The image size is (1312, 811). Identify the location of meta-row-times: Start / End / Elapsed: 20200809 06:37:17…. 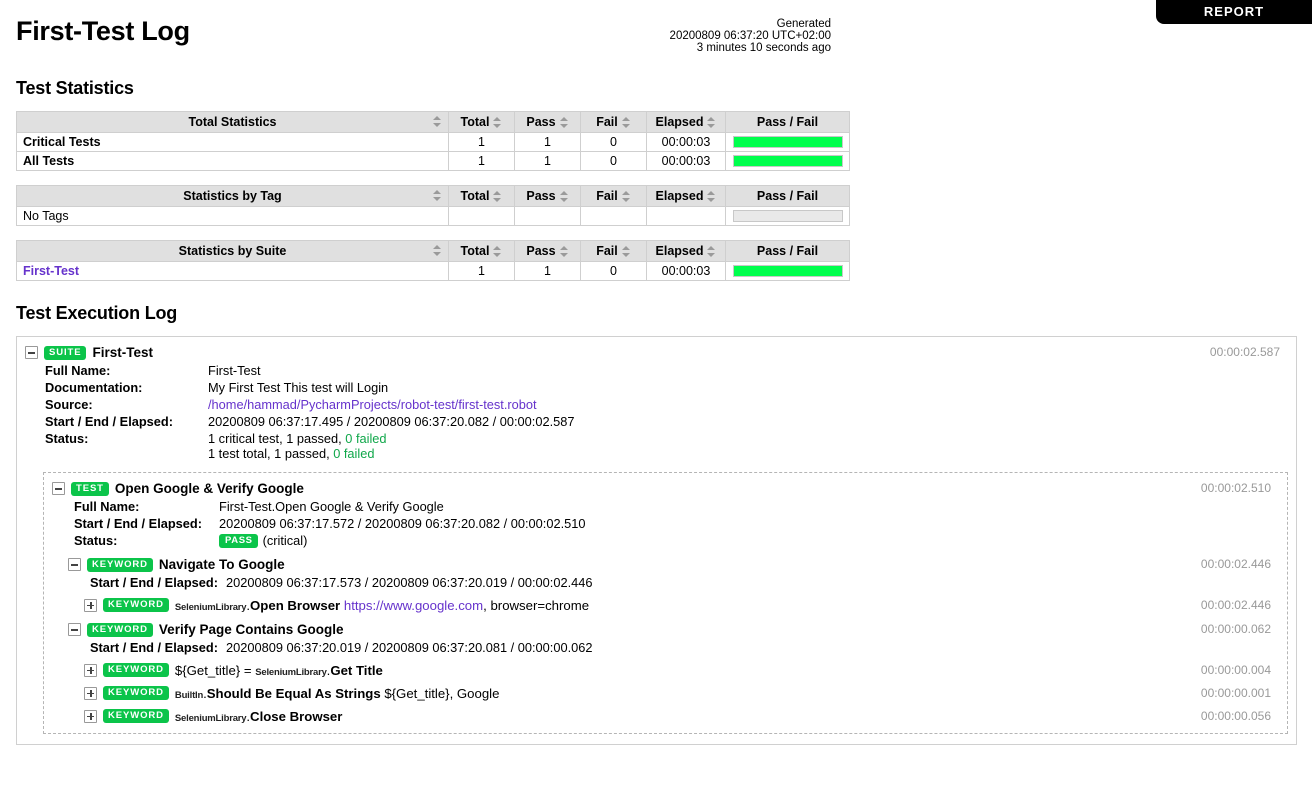
(309, 421).